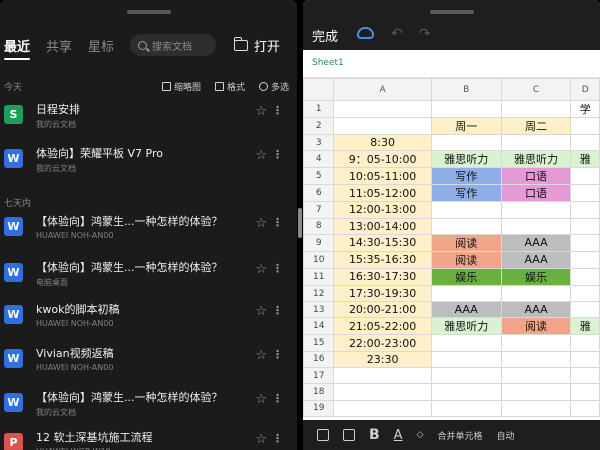 The width and height of the screenshot is (600, 450). Describe the element at coordinates (148, 121) in the screenshot. I see `file-item: S 日程安排 我的云文档 ☆ ⋮` at that location.